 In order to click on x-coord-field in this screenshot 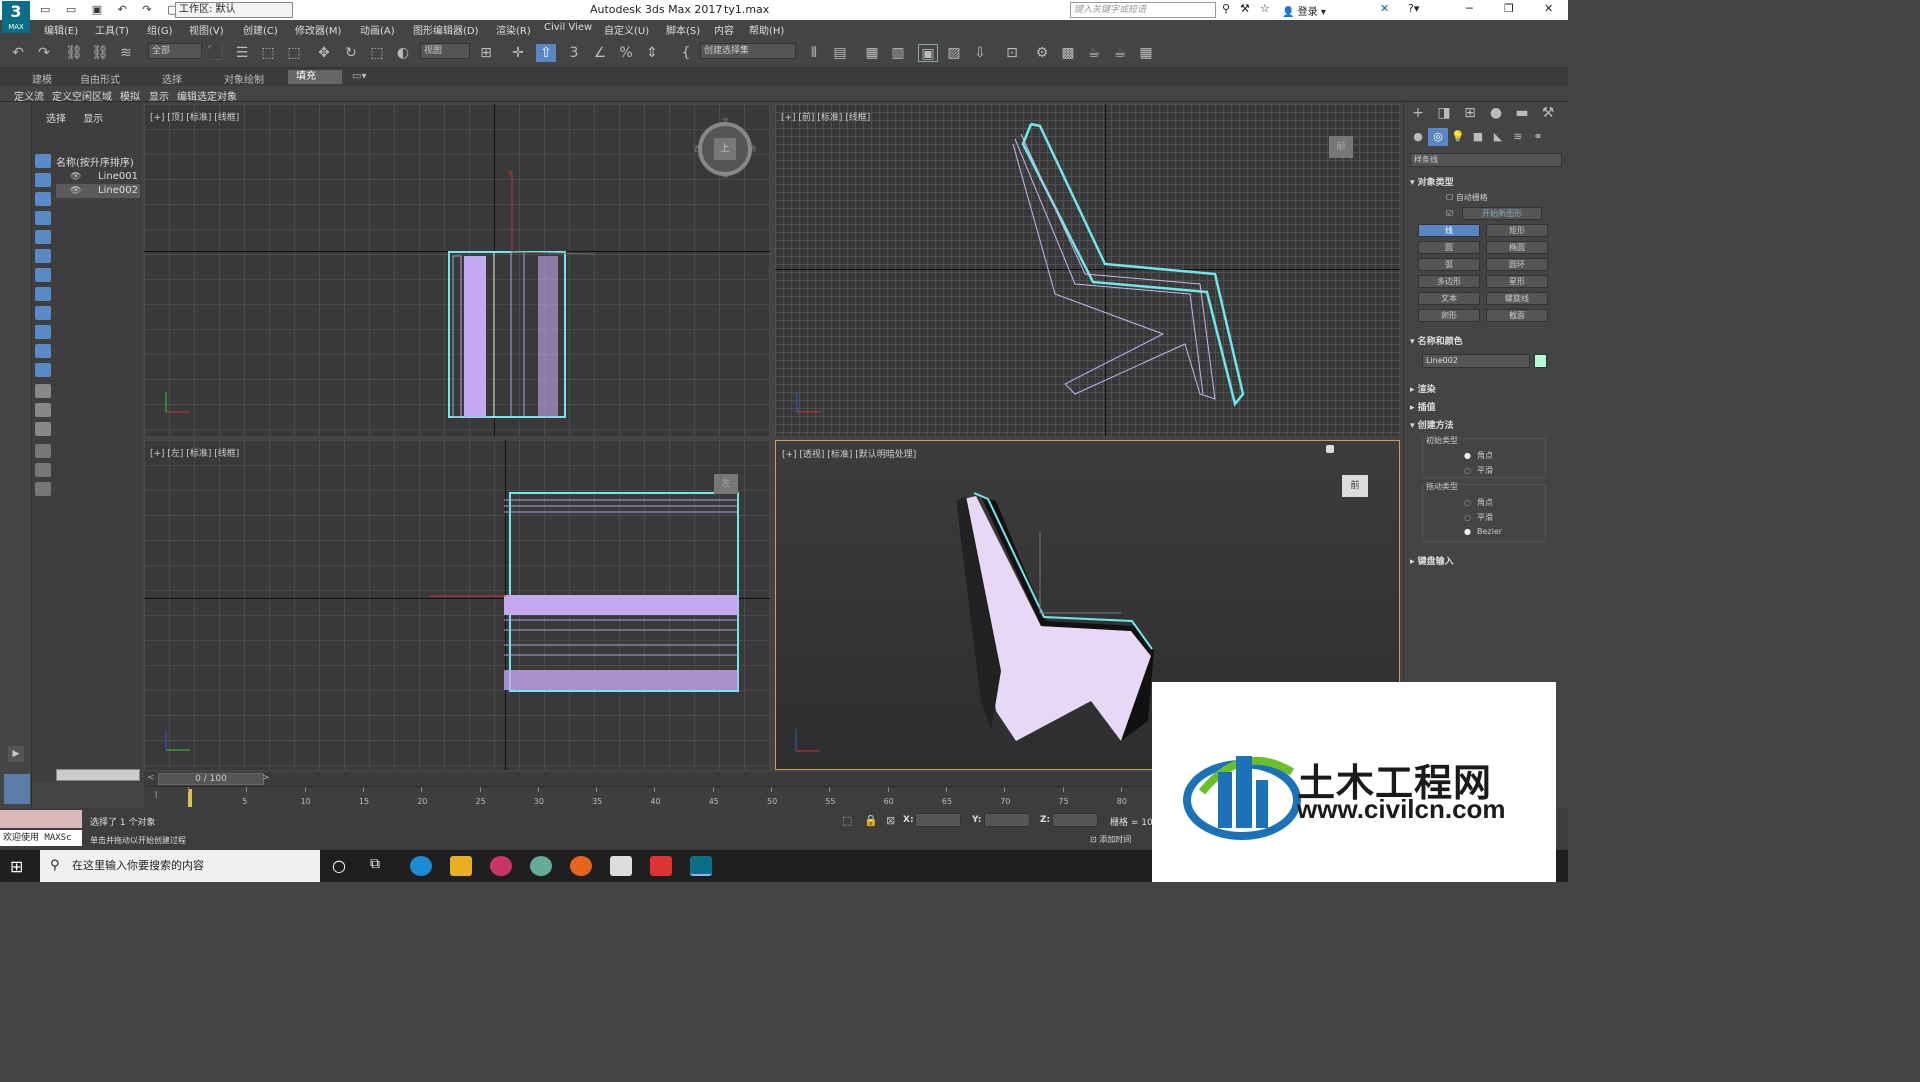, I will do `click(938, 820)`.